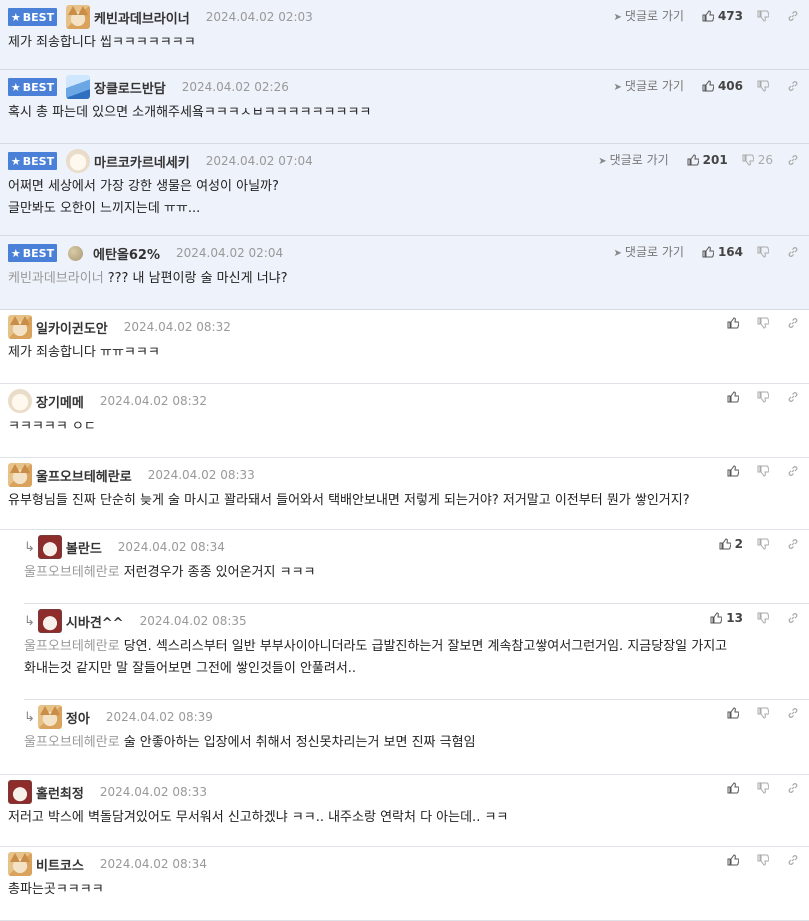  What do you see at coordinates (126, 253) in the screenshot?
I see `comment-author: 에탄올62%` at bounding box center [126, 253].